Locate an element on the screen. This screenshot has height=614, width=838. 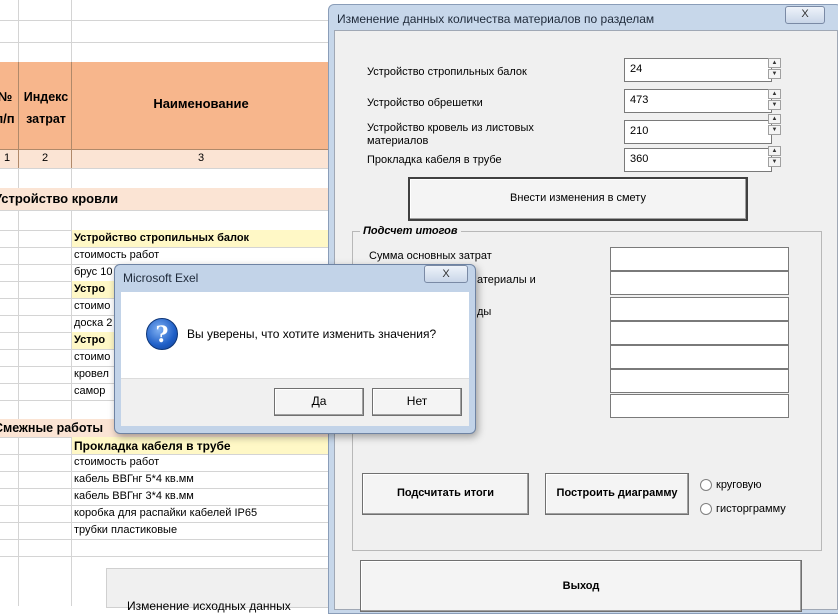
table-row: трубки пластиковые is located at coordinates (126, 530).